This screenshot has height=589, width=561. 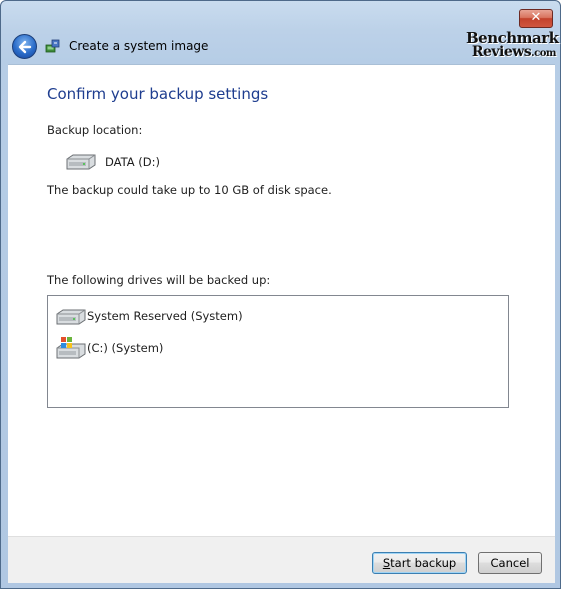 What do you see at coordinates (125, 348) in the screenshot?
I see `drive-label: (C:) (System)` at bounding box center [125, 348].